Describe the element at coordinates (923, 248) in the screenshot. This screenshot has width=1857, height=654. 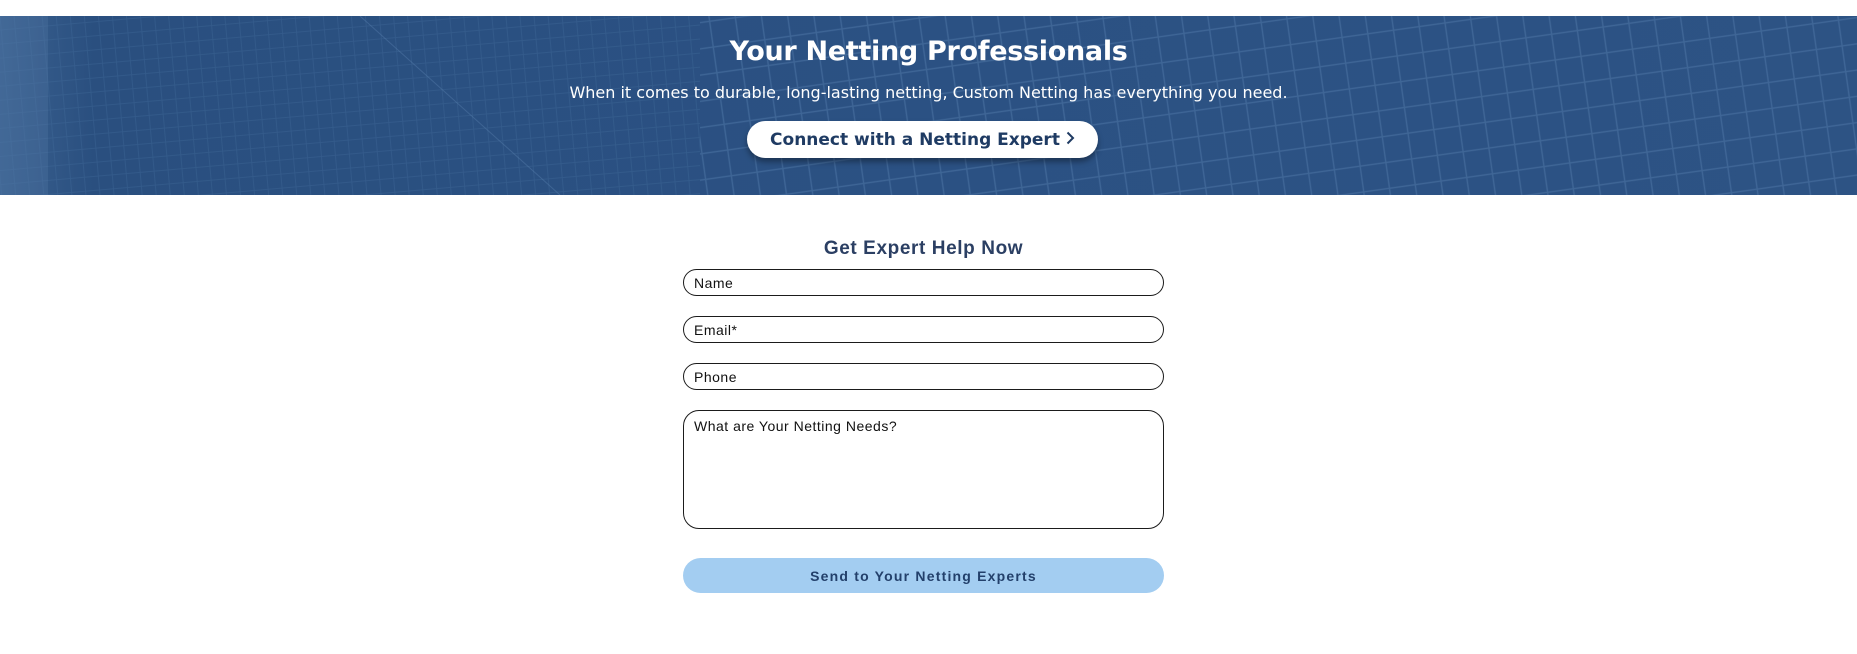
I see `form-title: Get Expert Help Now` at that location.